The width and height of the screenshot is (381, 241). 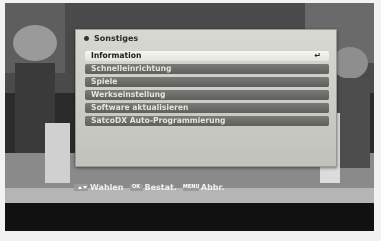 I want to click on menu-item-software-update: Software aktualisieren, so click(x=207, y=108).